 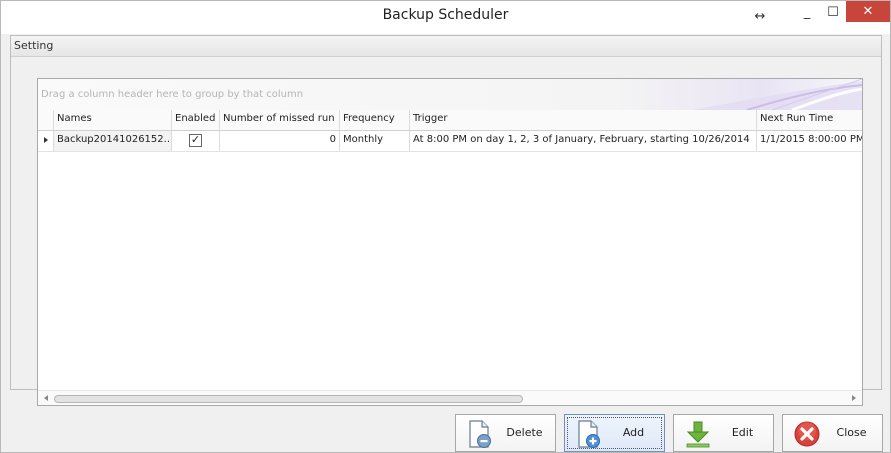 What do you see at coordinates (809, 120) in the screenshot?
I see `column-header-next-run-time: Next Run Time` at bounding box center [809, 120].